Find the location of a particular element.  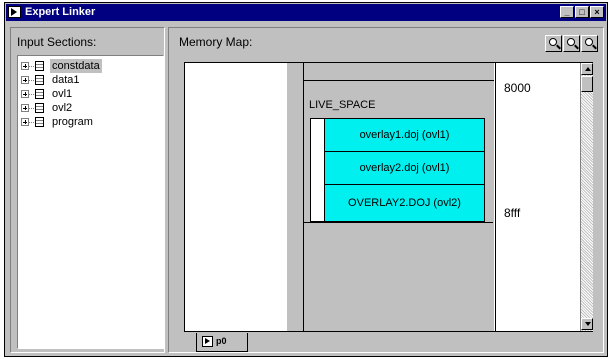

minimize-button: _ is located at coordinates (567, 12).